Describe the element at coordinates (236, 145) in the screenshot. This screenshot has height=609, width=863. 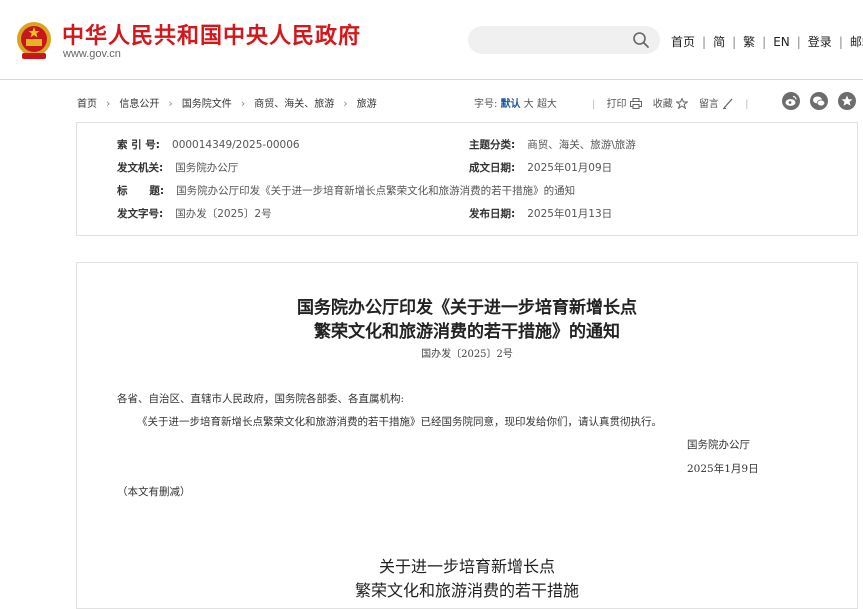
I see `meta-index-value: 000014349/2025-00006` at that location.